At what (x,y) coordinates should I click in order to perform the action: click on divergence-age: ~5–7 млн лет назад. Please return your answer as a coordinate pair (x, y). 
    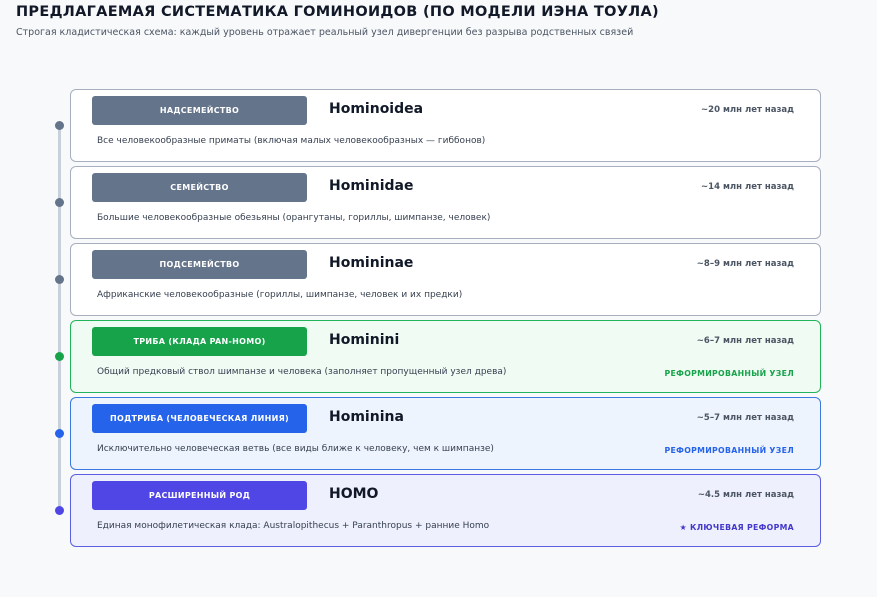
    Looking at the image, I should click on (745, 418).